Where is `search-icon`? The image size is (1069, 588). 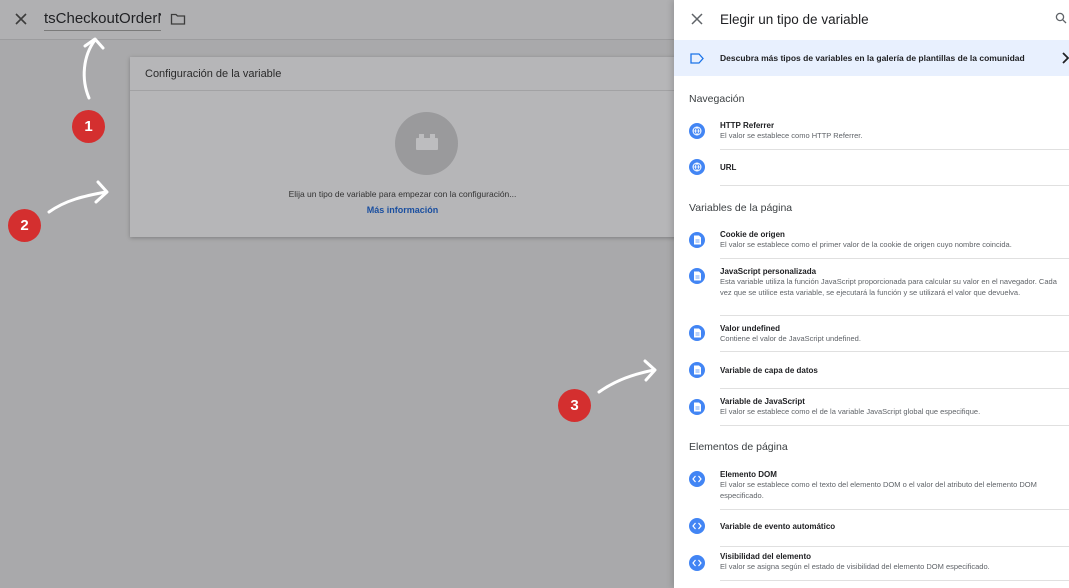 search-icon is located at coordinates (1061, 18).